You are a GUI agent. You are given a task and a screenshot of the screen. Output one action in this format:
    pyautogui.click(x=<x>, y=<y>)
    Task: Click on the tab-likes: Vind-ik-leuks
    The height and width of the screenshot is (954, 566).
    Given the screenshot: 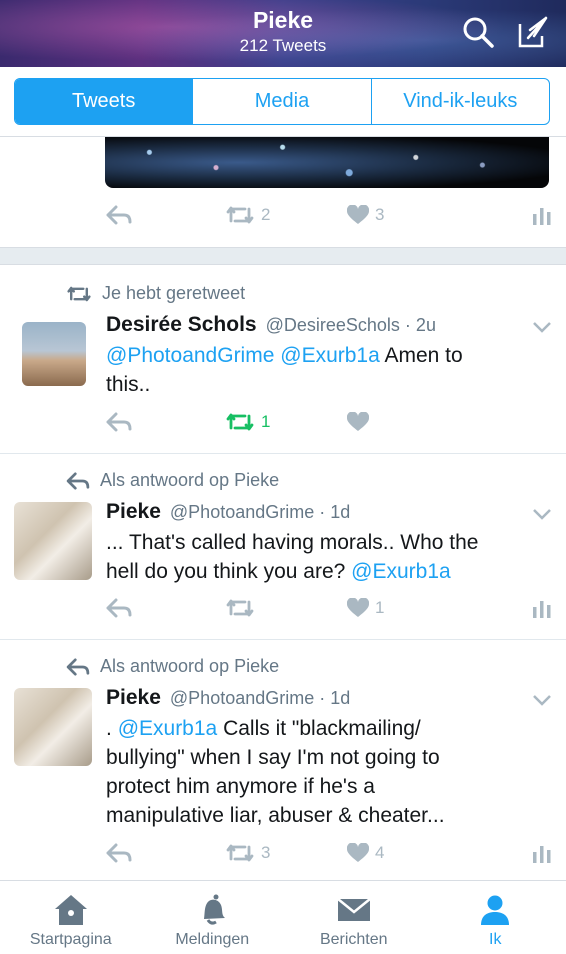 What is the action you would take?
    pyautogui.click(x=459, y=101)
    